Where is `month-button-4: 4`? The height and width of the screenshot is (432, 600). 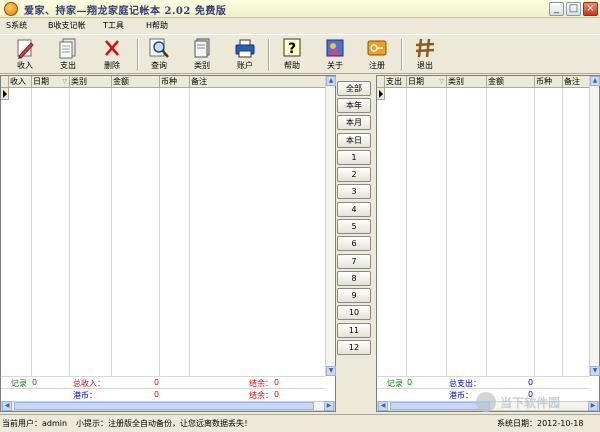
month-button-4: 4 is located at coordinates (354, 209).